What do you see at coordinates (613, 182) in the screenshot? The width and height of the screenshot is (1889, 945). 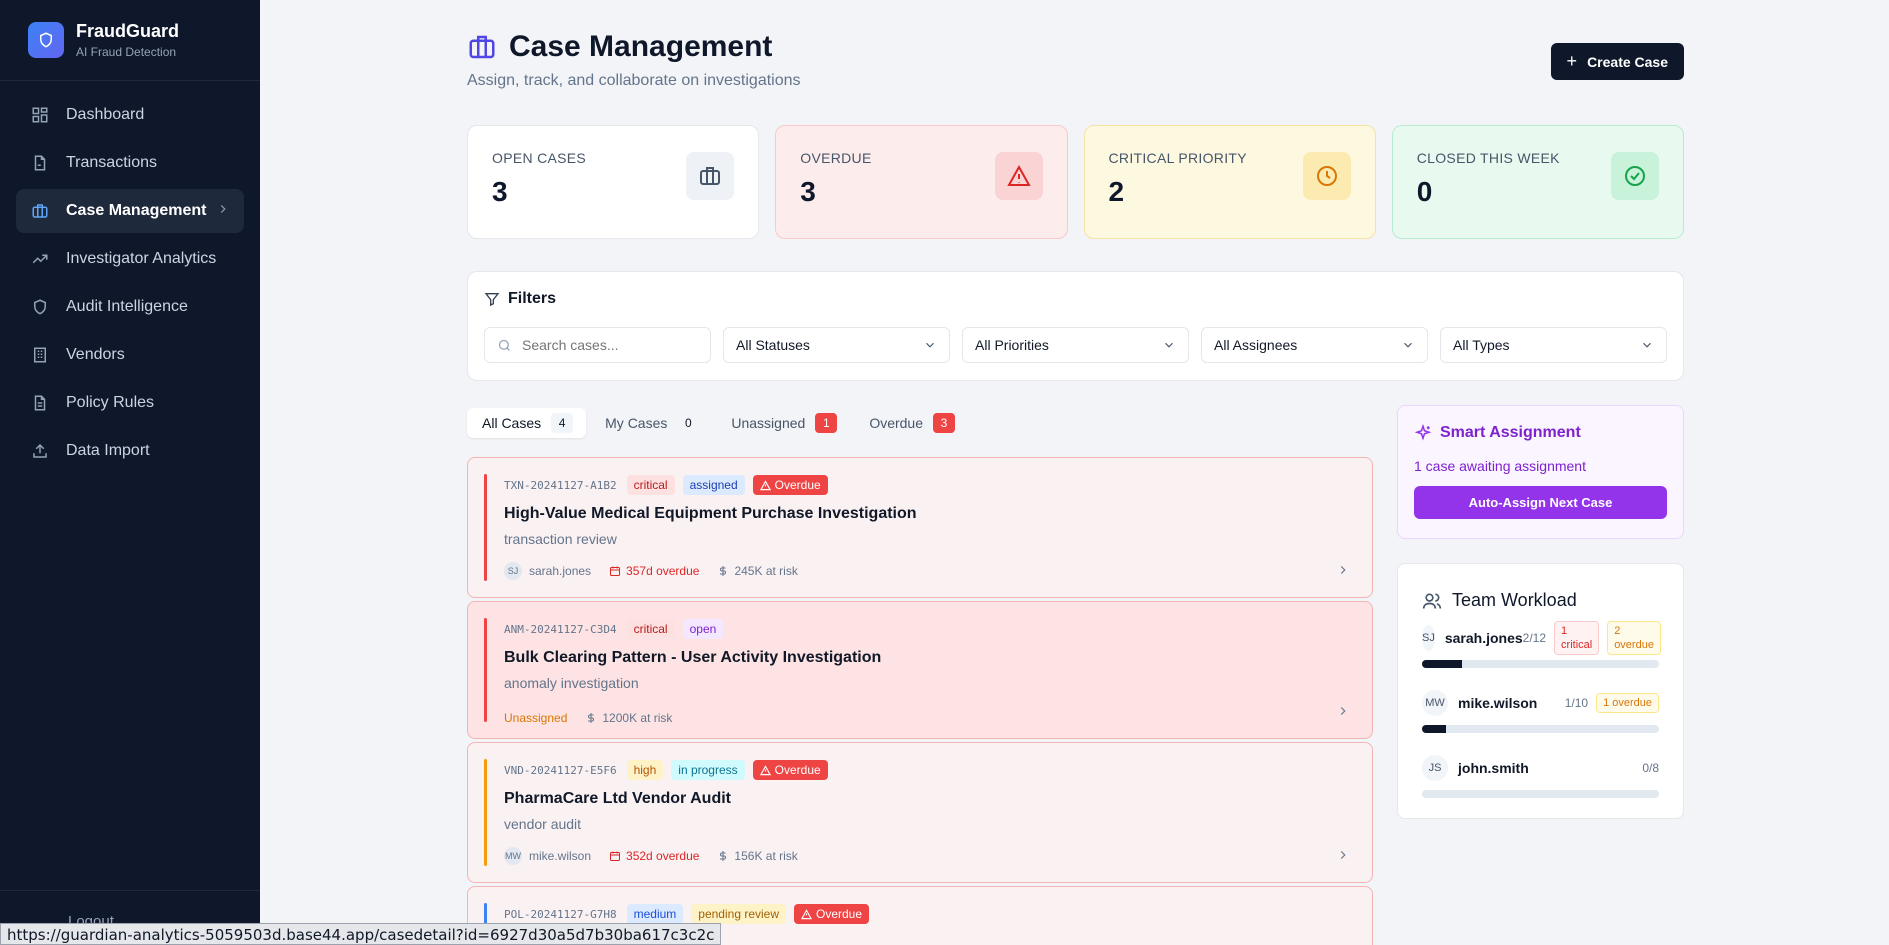 I see `stat-open-cases: OPEN CASES 3` at bounding box center [613, 182].